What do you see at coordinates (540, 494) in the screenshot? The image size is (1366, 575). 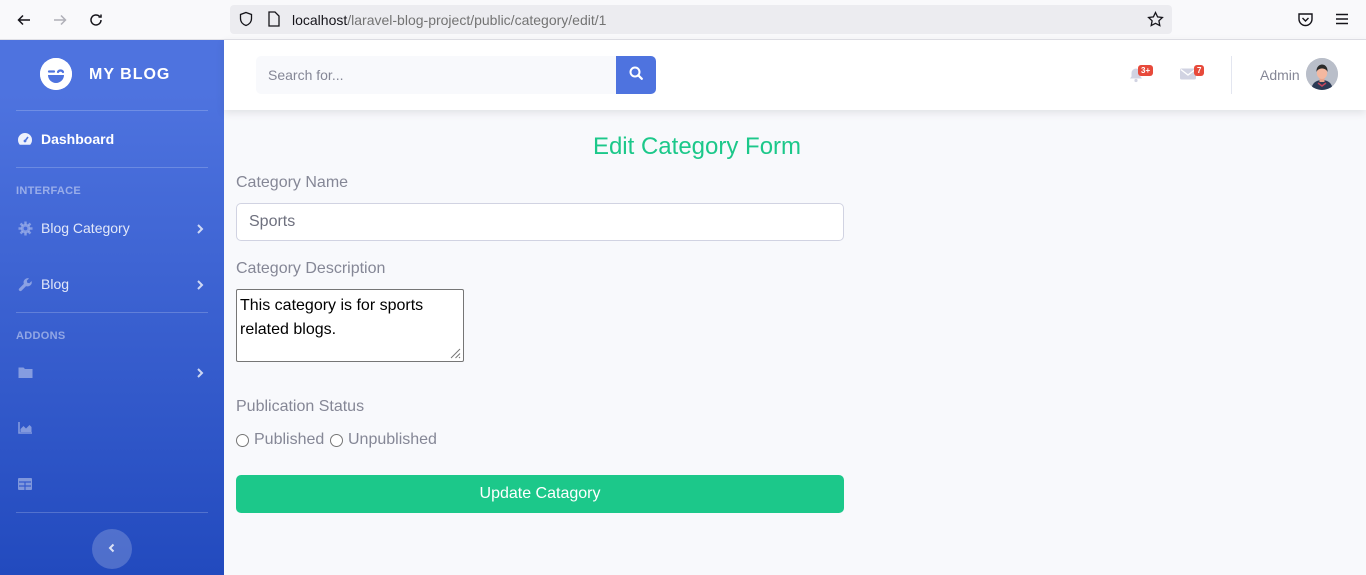 I see `update-category-button: Update Catagory` at bounding box center [540, 494].